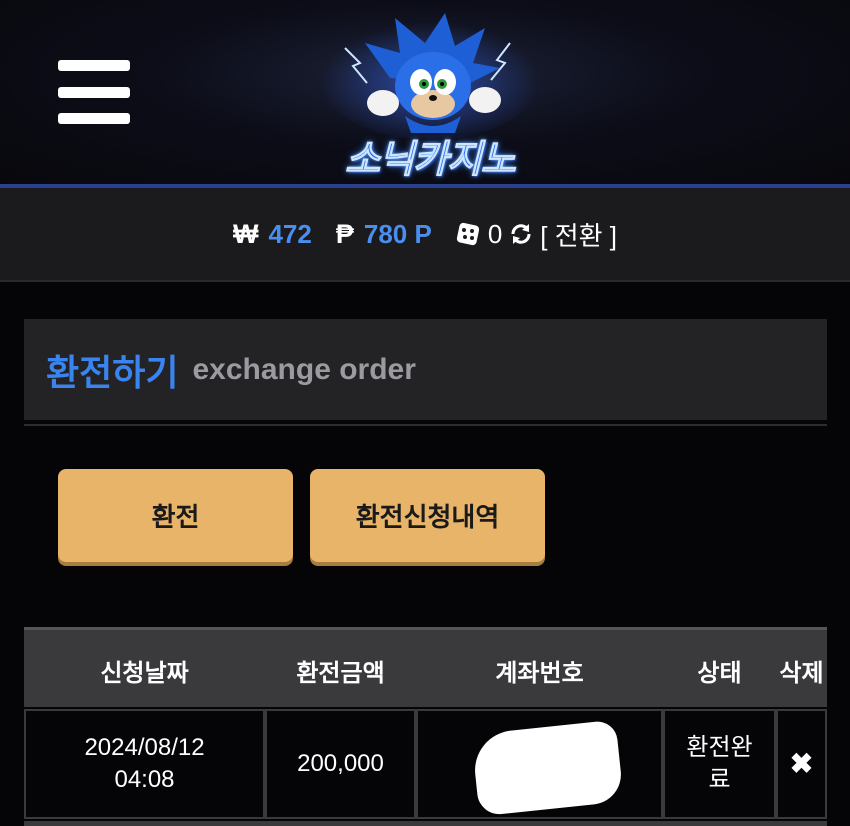 This screenshot has width=850, height=826. Describe the element at coordinates (340, 764) in the screenshot. I see `row-amount: 200,000` at that location.